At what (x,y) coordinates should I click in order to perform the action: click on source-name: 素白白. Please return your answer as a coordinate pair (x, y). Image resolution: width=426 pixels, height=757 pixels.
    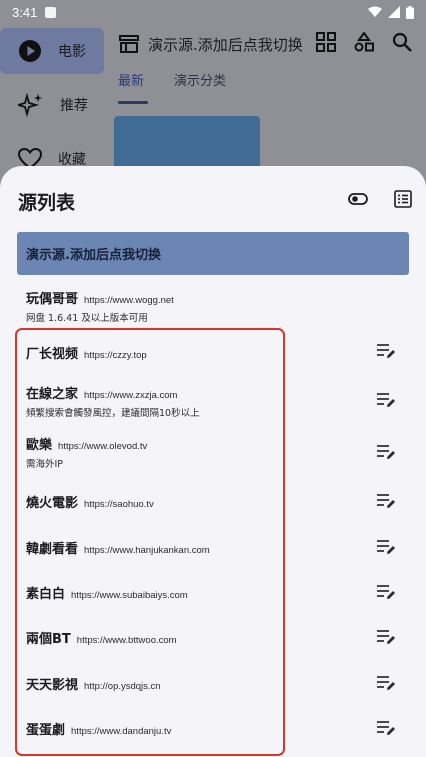
    Looking at the image, I should click on (46, 594).